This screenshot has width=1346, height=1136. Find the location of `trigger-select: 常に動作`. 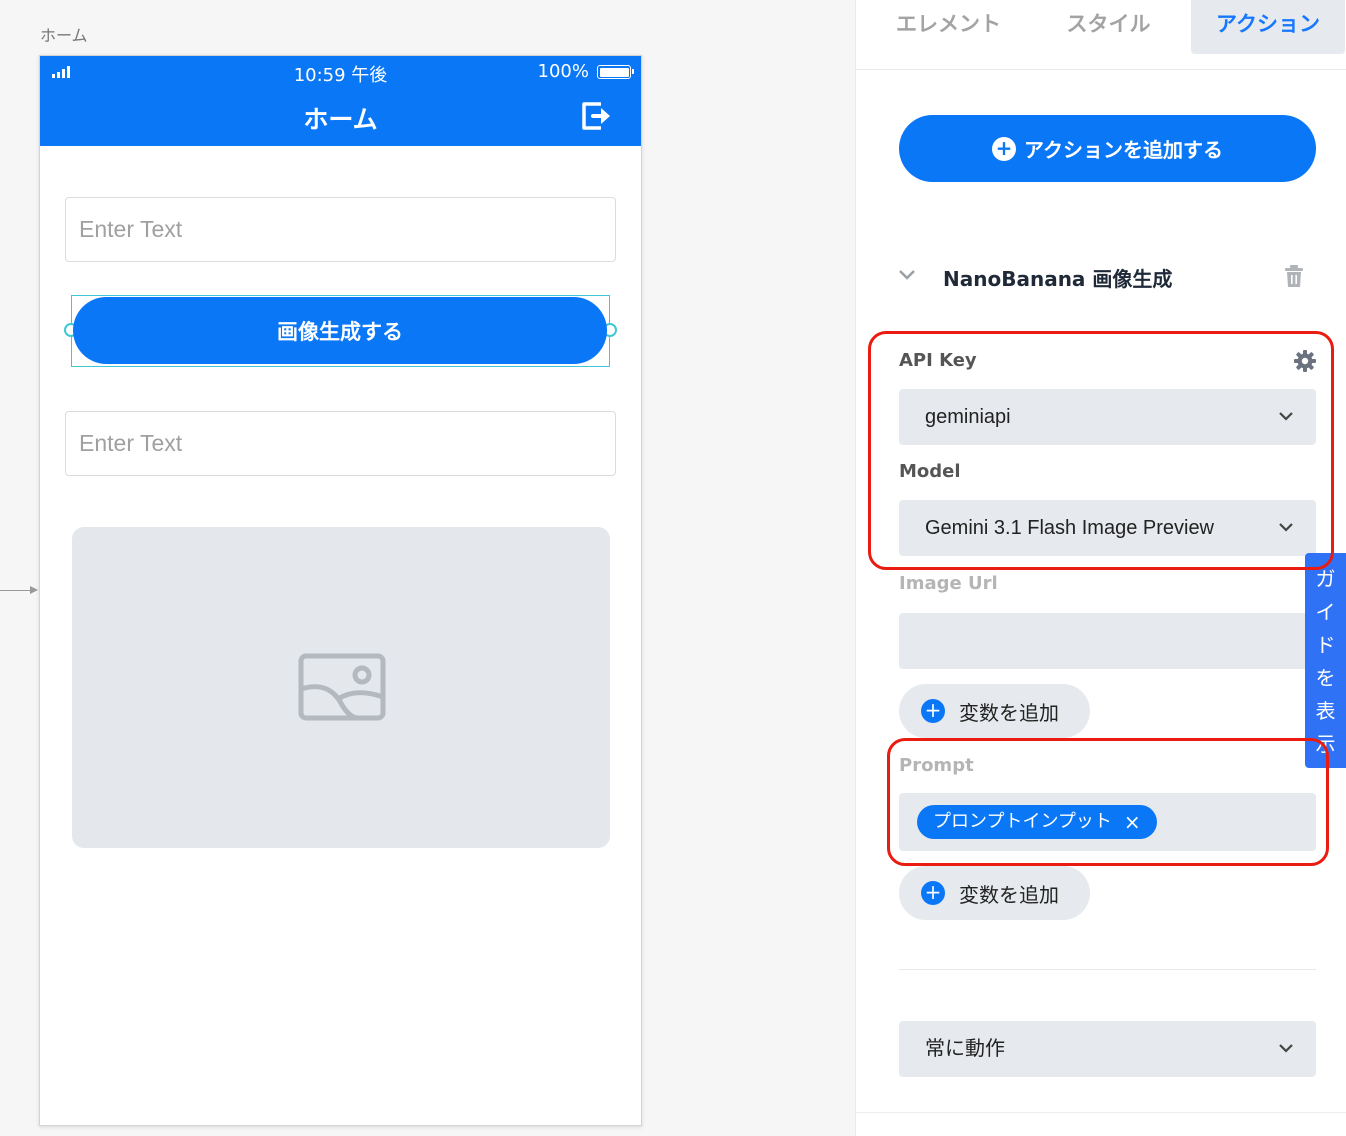

trigger-select: 常に動作 is located at coordinates (1107, 1049).